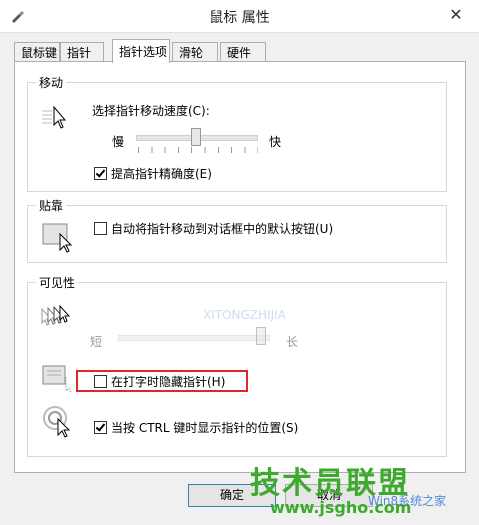 The image size is (479, 525). What do you see at coordinates (194, 338) in the screenshot?
I see `trail-track` at bounding box center [194, 338].